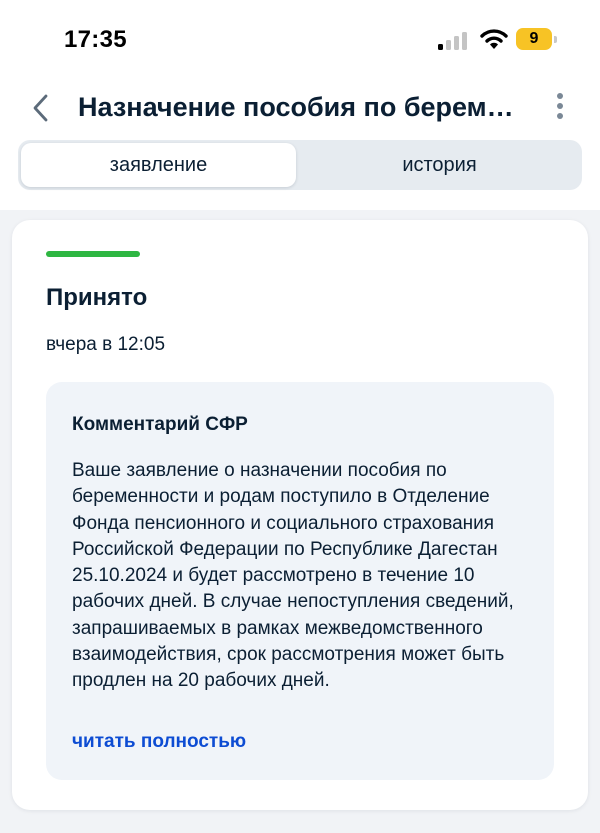 This screenshot has width=600, height=833. I want to click on back-button, so click(42, 108).